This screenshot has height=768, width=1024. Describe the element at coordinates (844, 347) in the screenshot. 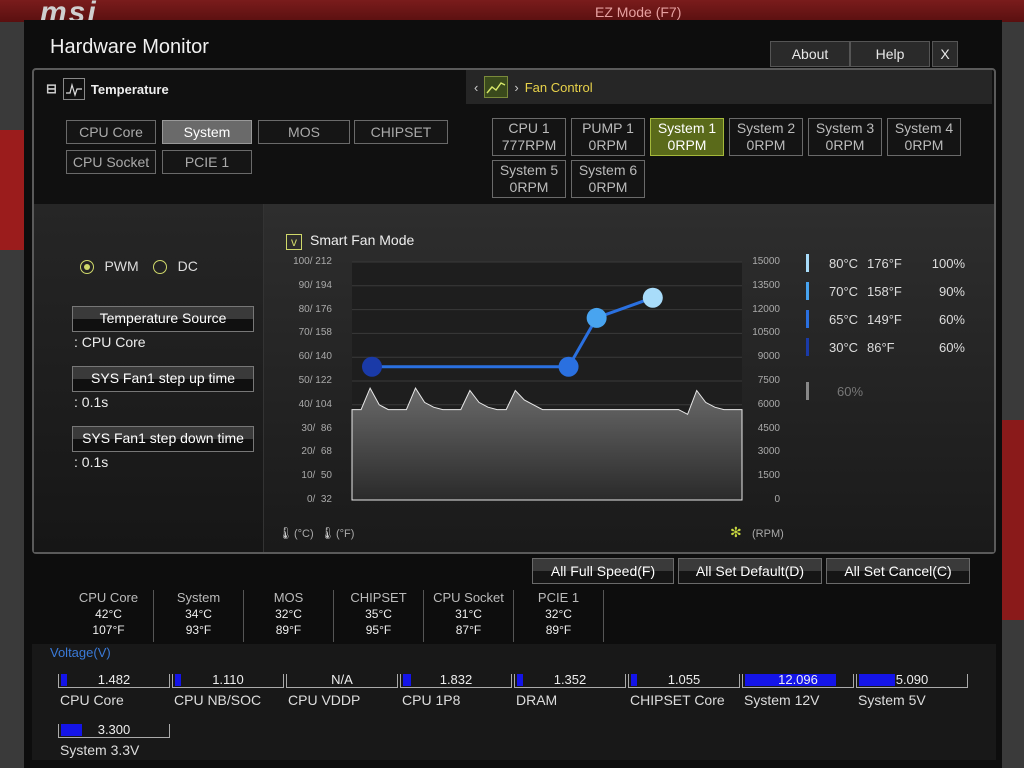

I see `legend-c: 30°C` at that location.